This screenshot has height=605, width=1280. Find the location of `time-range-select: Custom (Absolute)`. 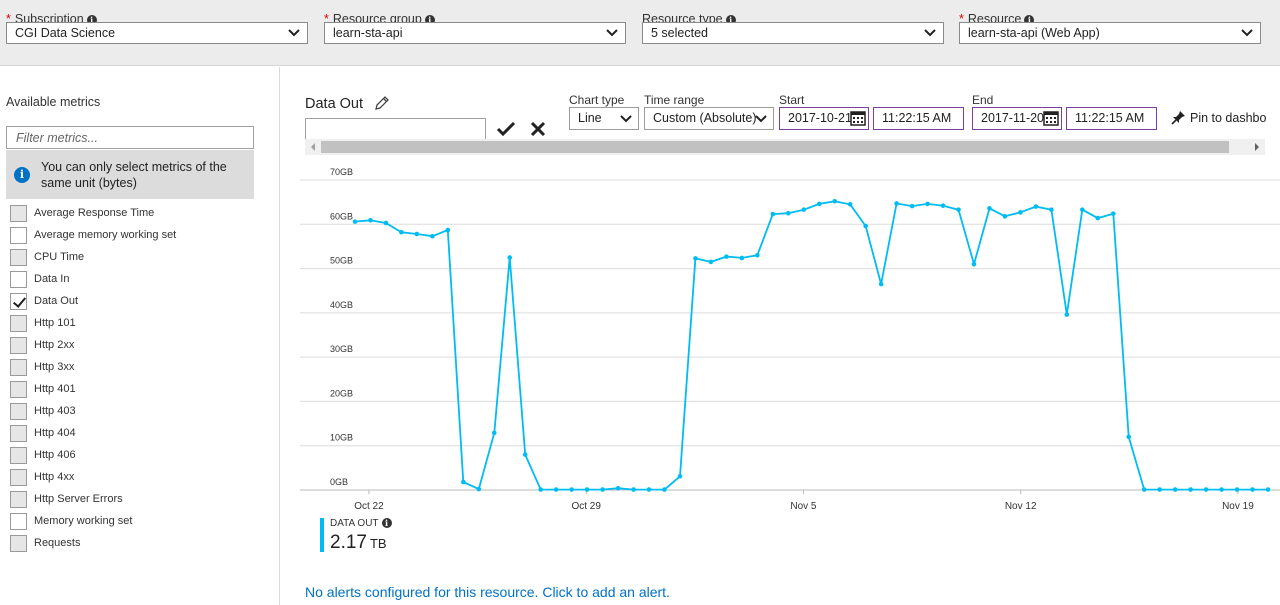

time-range-select: Custom (Absolute) is located at coordinates (709, 118).